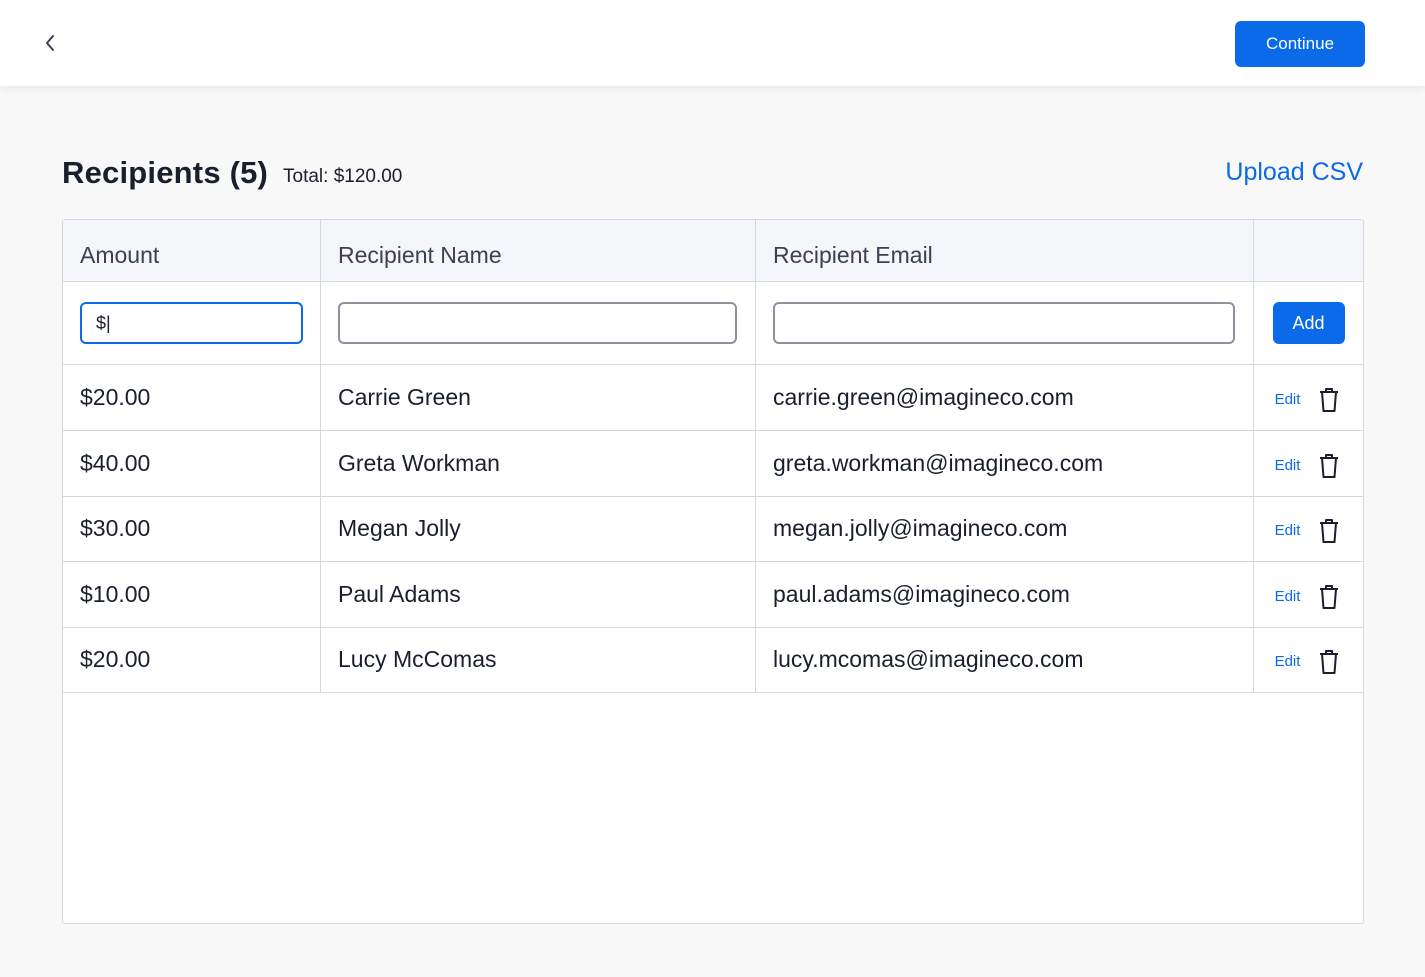  What do you see at coordinates (538, 250) in the screenshot?
I see `column-header-recipient-name: Recipient Name` at bounding box center [538, 250].